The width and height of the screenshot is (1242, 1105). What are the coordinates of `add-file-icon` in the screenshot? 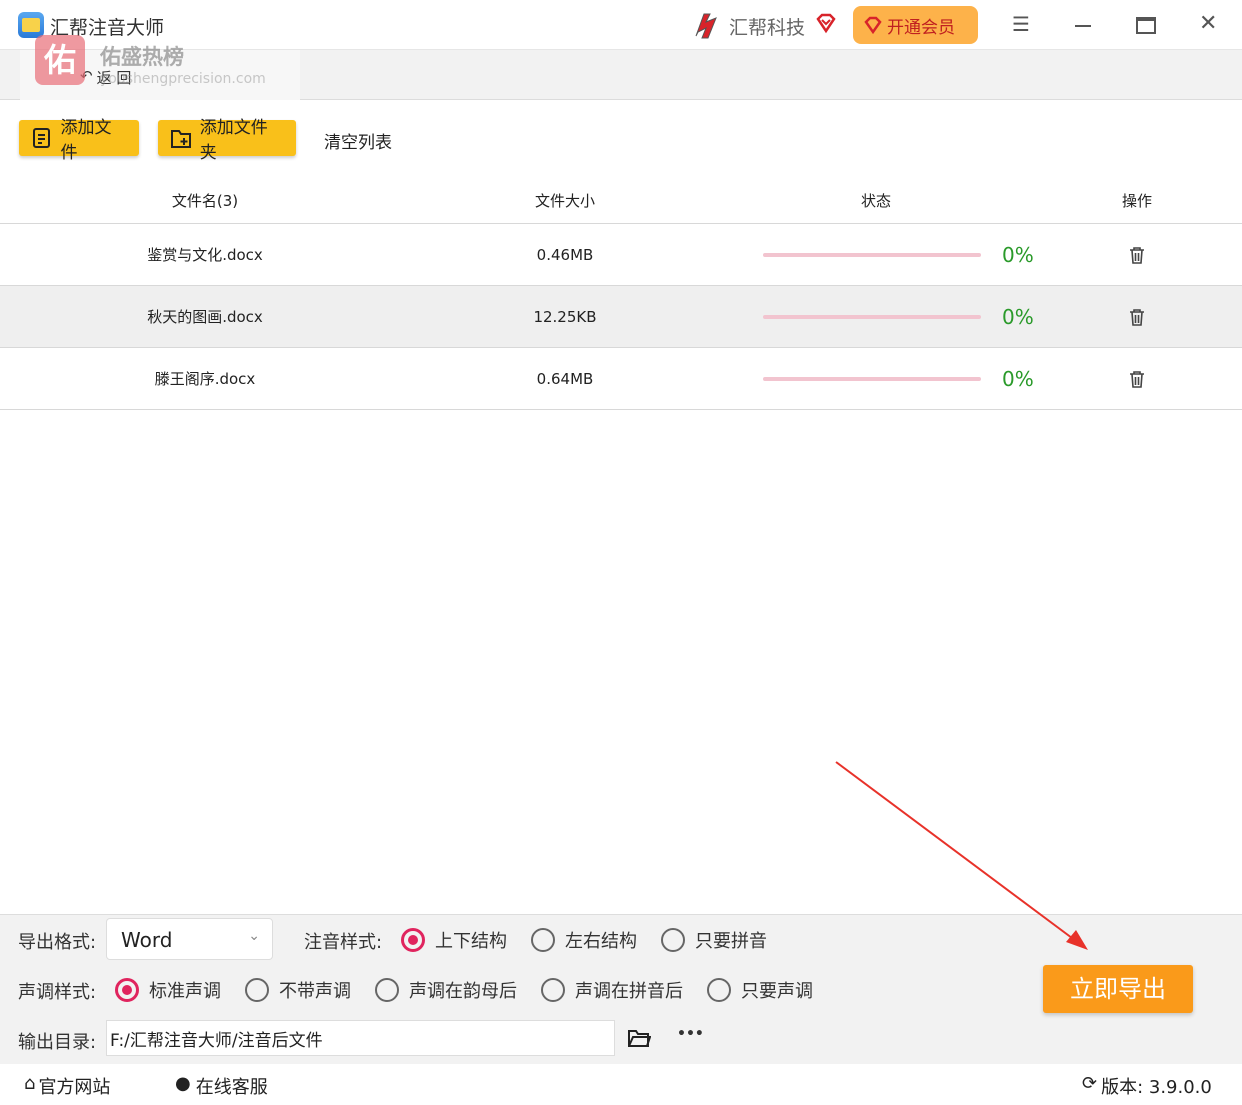 It's located at (41, 138).